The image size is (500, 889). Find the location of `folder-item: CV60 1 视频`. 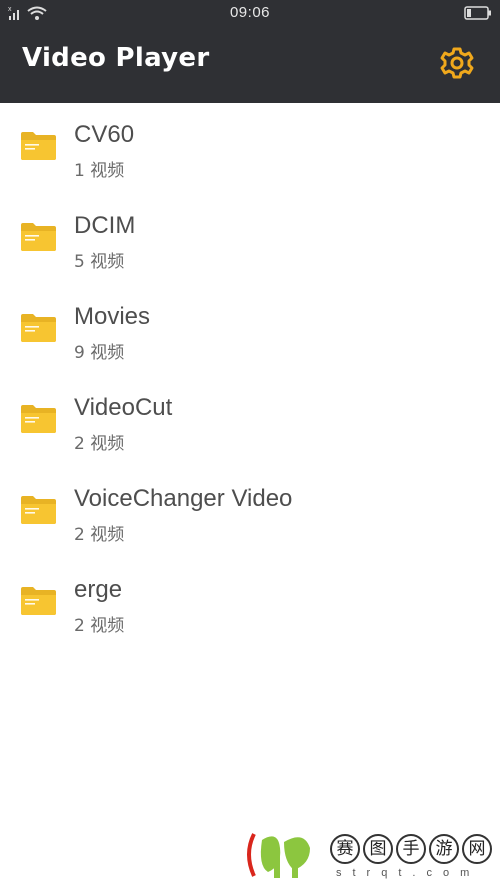

folder-item: CV60 1 视频 is located at coordinates (250, 148).